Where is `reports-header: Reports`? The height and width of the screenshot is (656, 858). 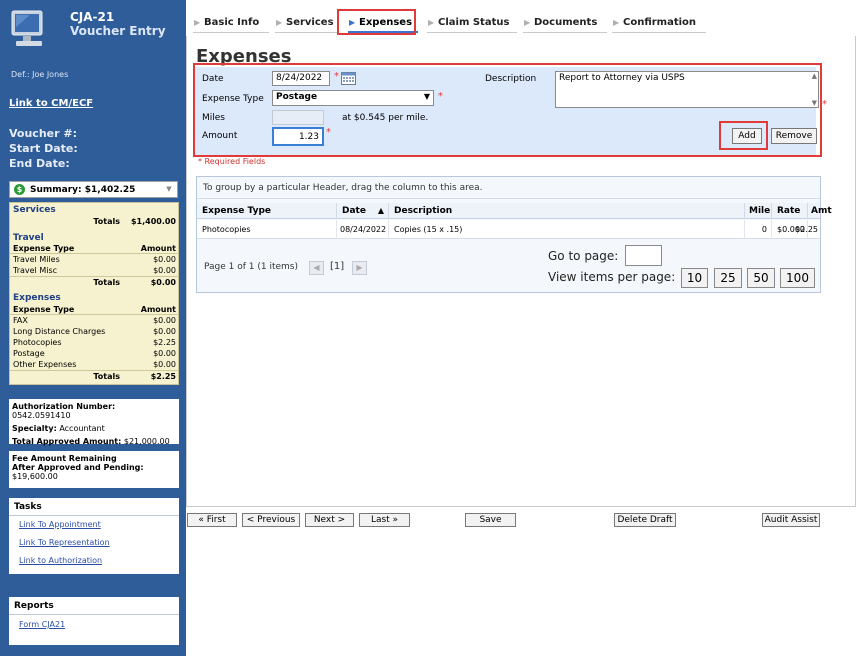
reports-header: Reports is located at coordinates (94, 606).